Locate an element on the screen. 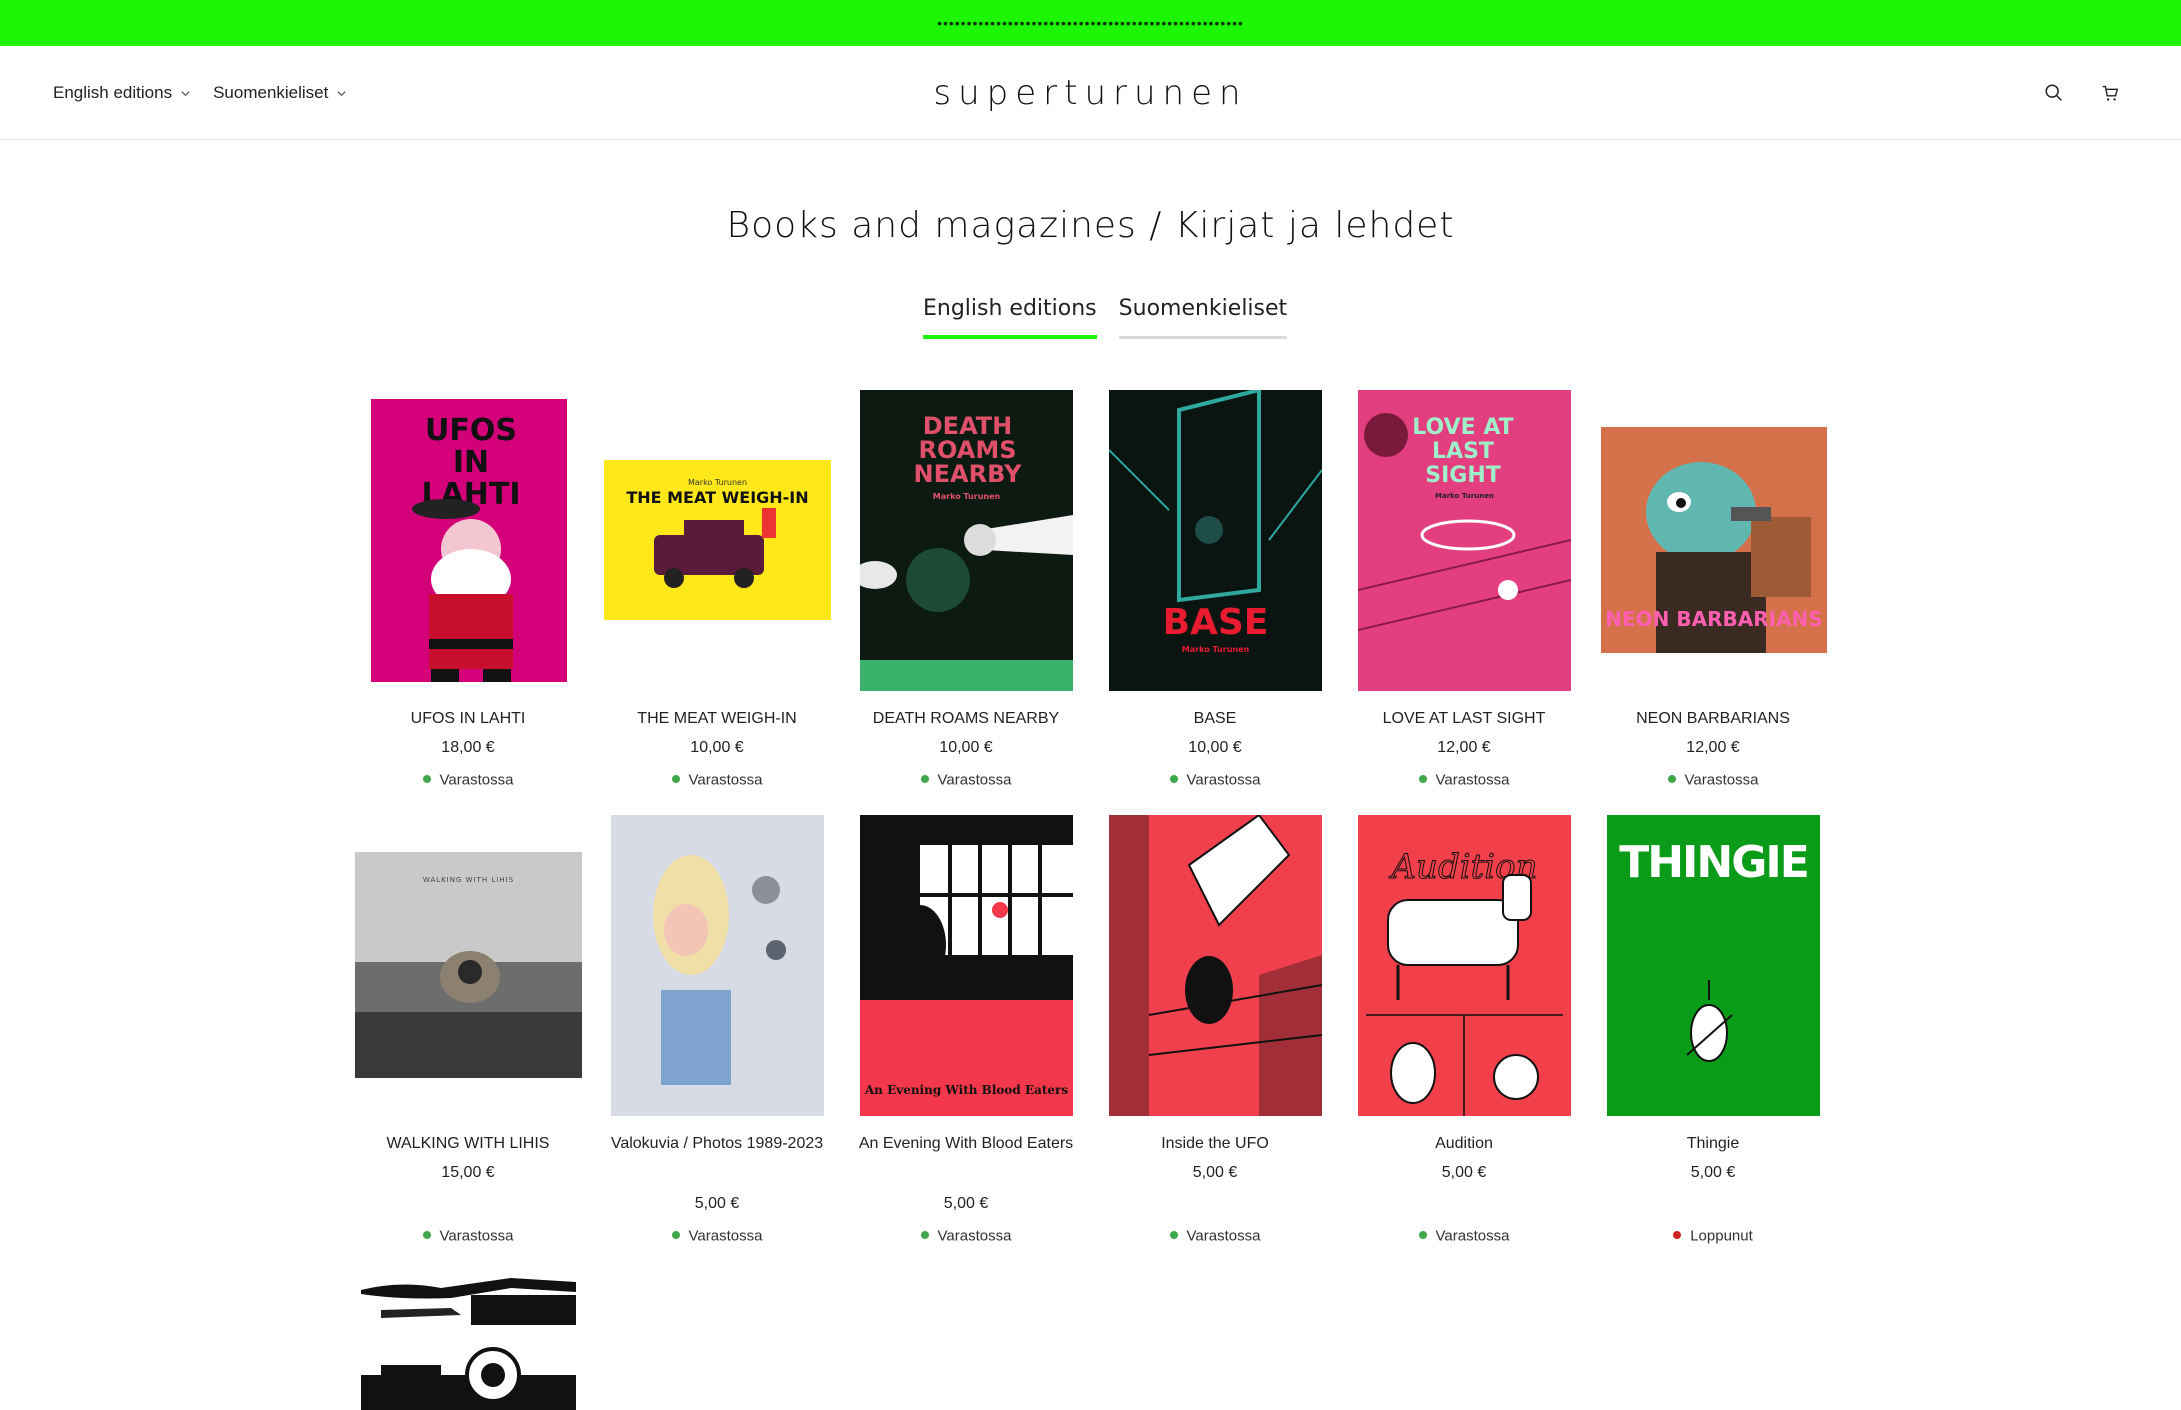  product-price: 18,00 € is located at coordinates (468, 747).